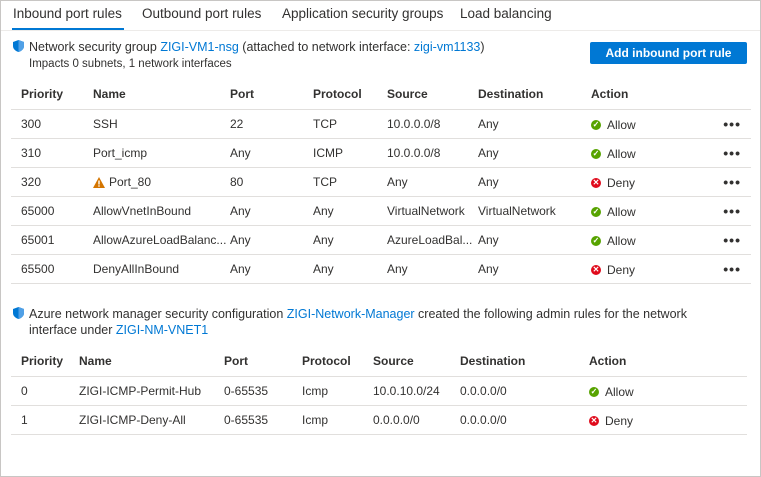 The image size is (761, 477). I want to click on rule-name: Port_icmp, so click(120, 153).